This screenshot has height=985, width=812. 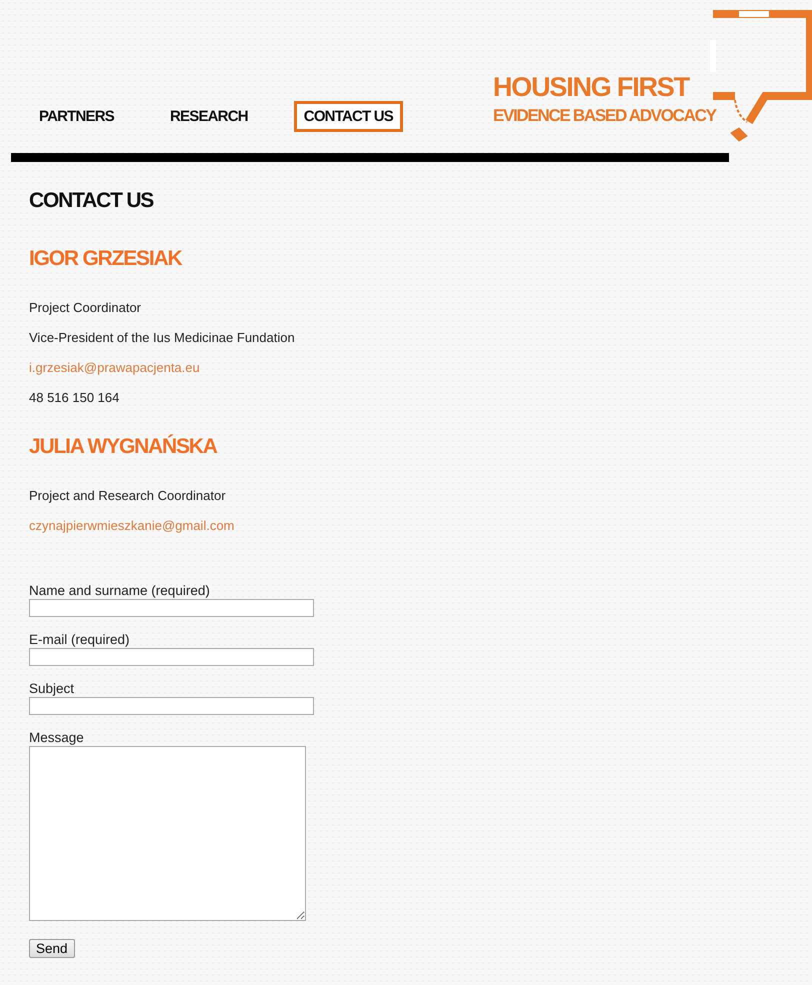 What do you see at coordinates (120, 590) in the screenshot?
I see `field-label: Name and surname (required)` at bounding box center [120, 590].